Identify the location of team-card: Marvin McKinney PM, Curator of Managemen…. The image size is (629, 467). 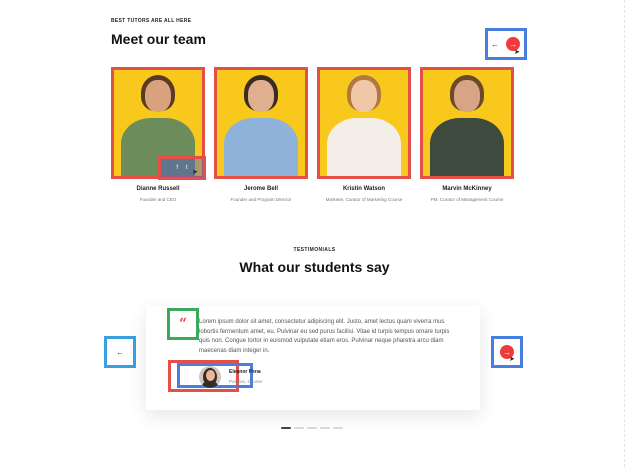
(467, 134).